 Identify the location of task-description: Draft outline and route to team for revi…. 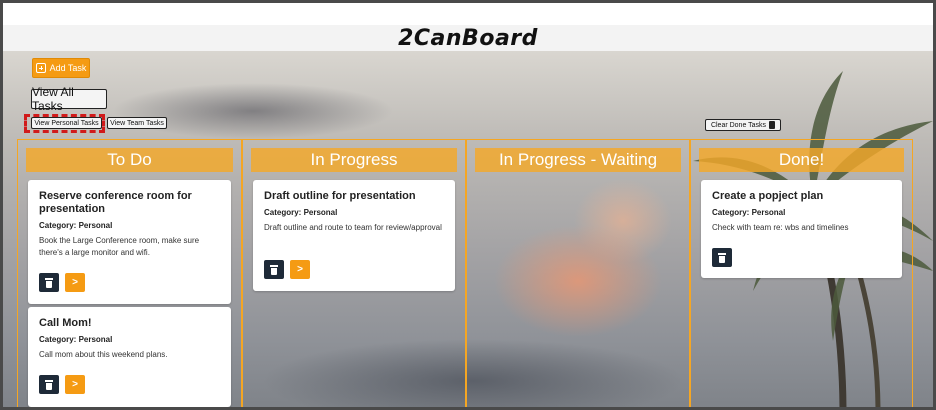
(353, 227).